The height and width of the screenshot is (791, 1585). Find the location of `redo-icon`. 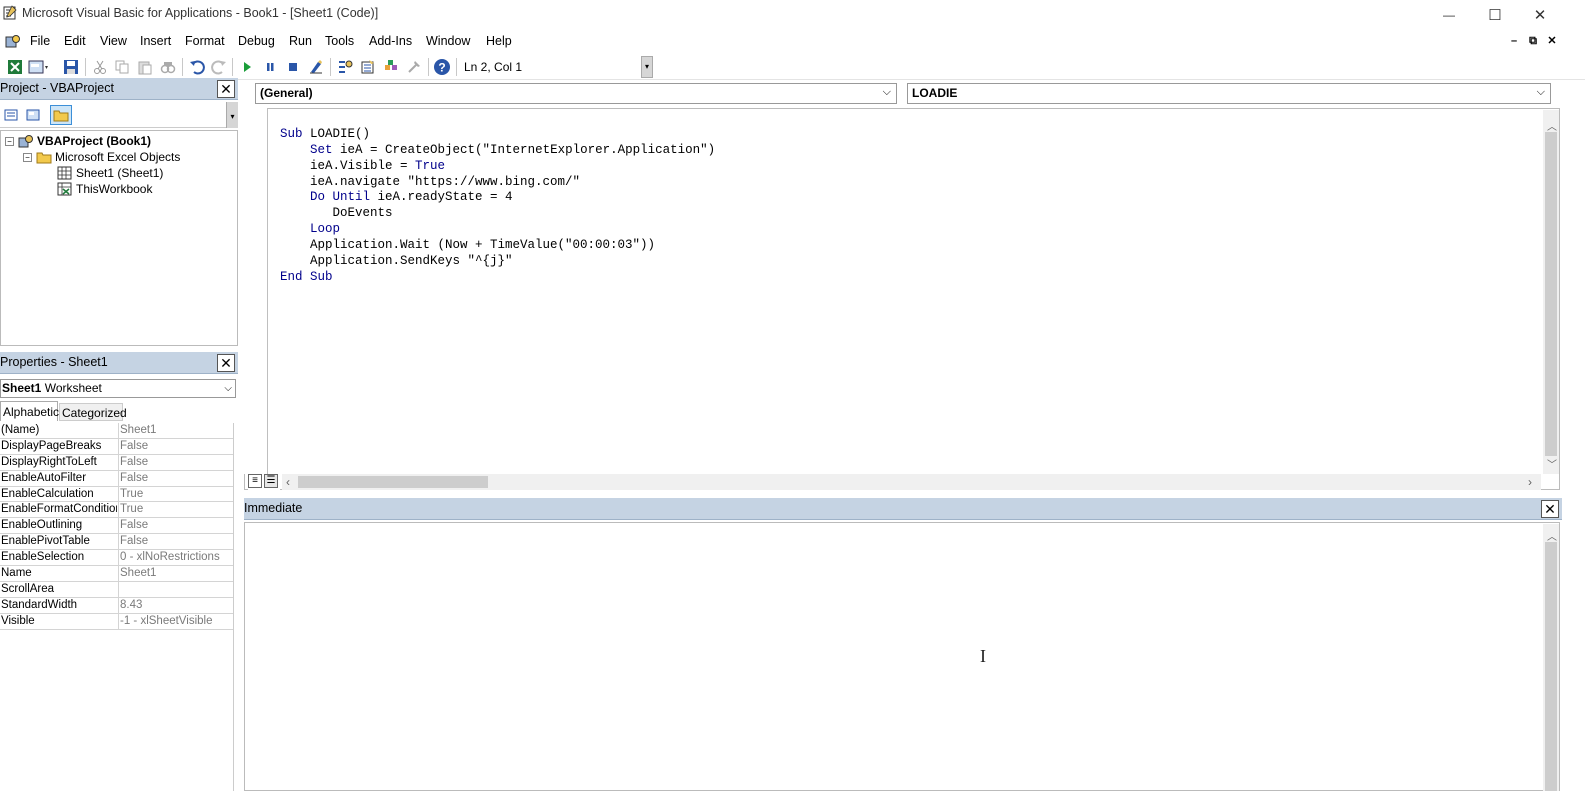

redo-icon is located at coordinates (219, 67).